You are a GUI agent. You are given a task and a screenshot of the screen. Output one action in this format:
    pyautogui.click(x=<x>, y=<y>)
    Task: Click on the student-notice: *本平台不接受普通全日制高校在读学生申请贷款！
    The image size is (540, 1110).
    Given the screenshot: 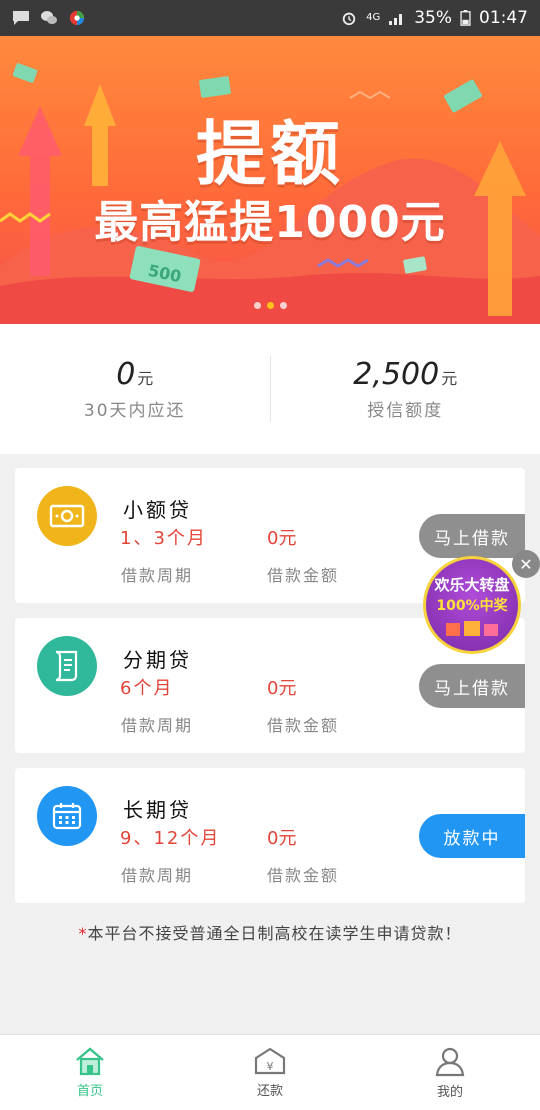 What is the action you would take?
    pyautogui.click(x=270, y=932)
    